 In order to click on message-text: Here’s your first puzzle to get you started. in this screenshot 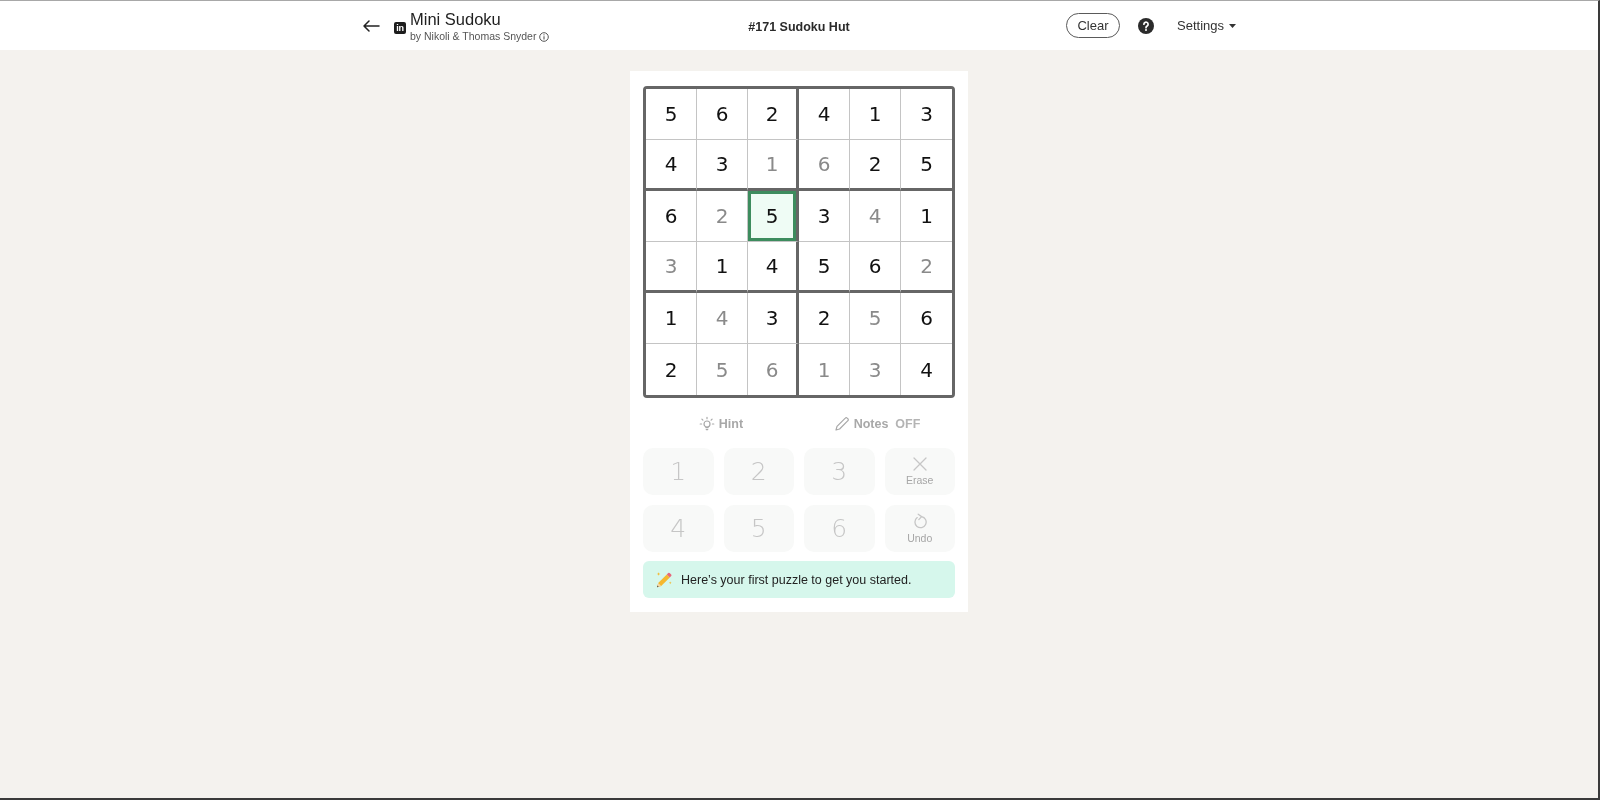, I will do `click(796, 579)`.